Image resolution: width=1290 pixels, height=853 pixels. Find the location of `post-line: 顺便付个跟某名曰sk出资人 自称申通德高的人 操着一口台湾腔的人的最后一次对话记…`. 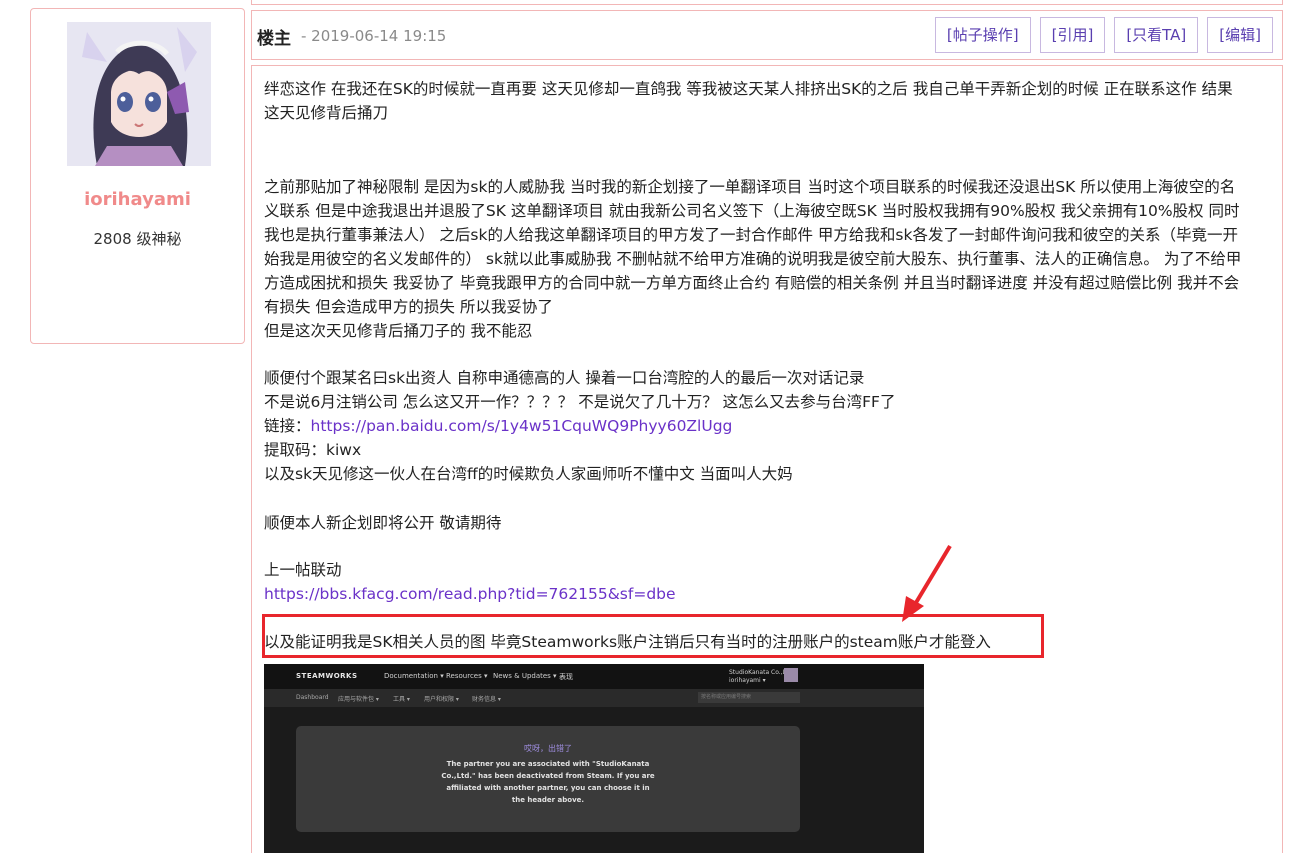

post-line: 顺便付个跟某名曰sk出资人 自称申通德高的人 操着一口台湾腔的人的最后一次对话记… is located at coordinates (564, 378).